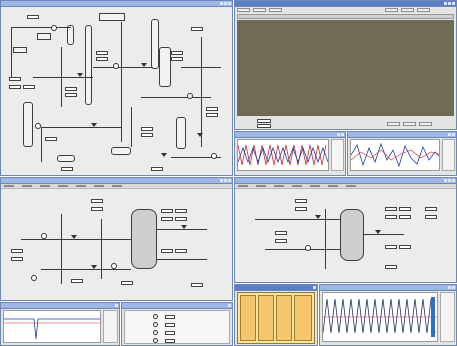  What do you see at coordinates (144, 239) in the screenshot?
I see `reactor-vessel` at bounding box center [144, 239].